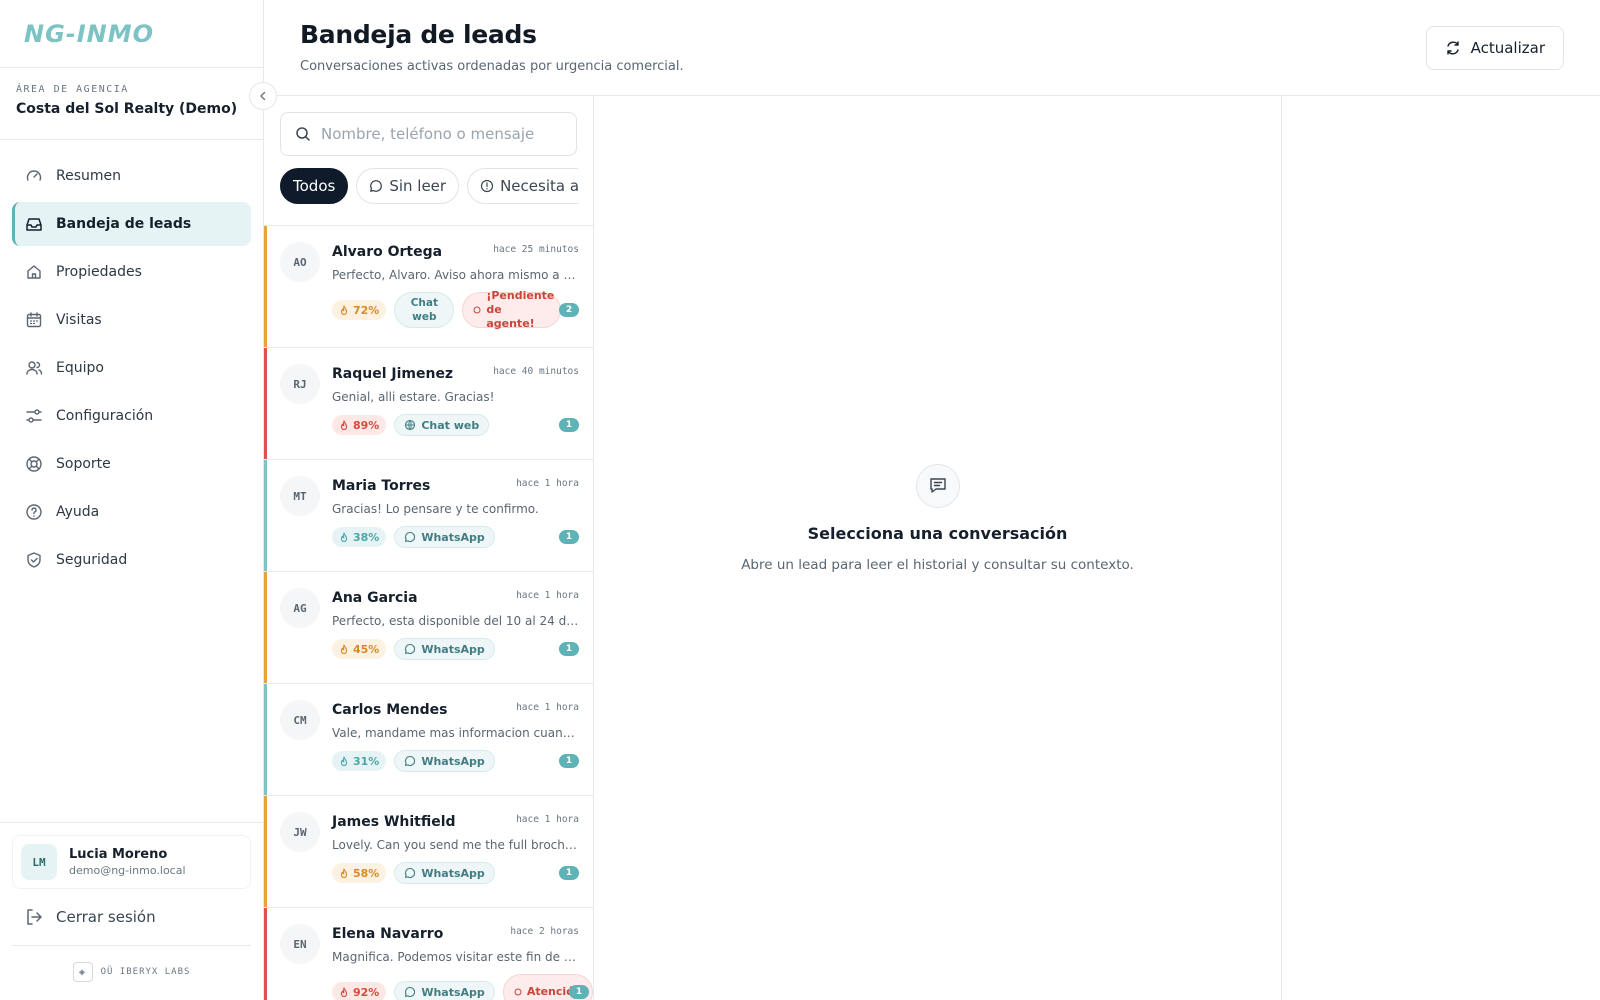 This screenshot has height=1000, width=1600. I want to click on user-name: Lucia Moreno, so click(118, 854).